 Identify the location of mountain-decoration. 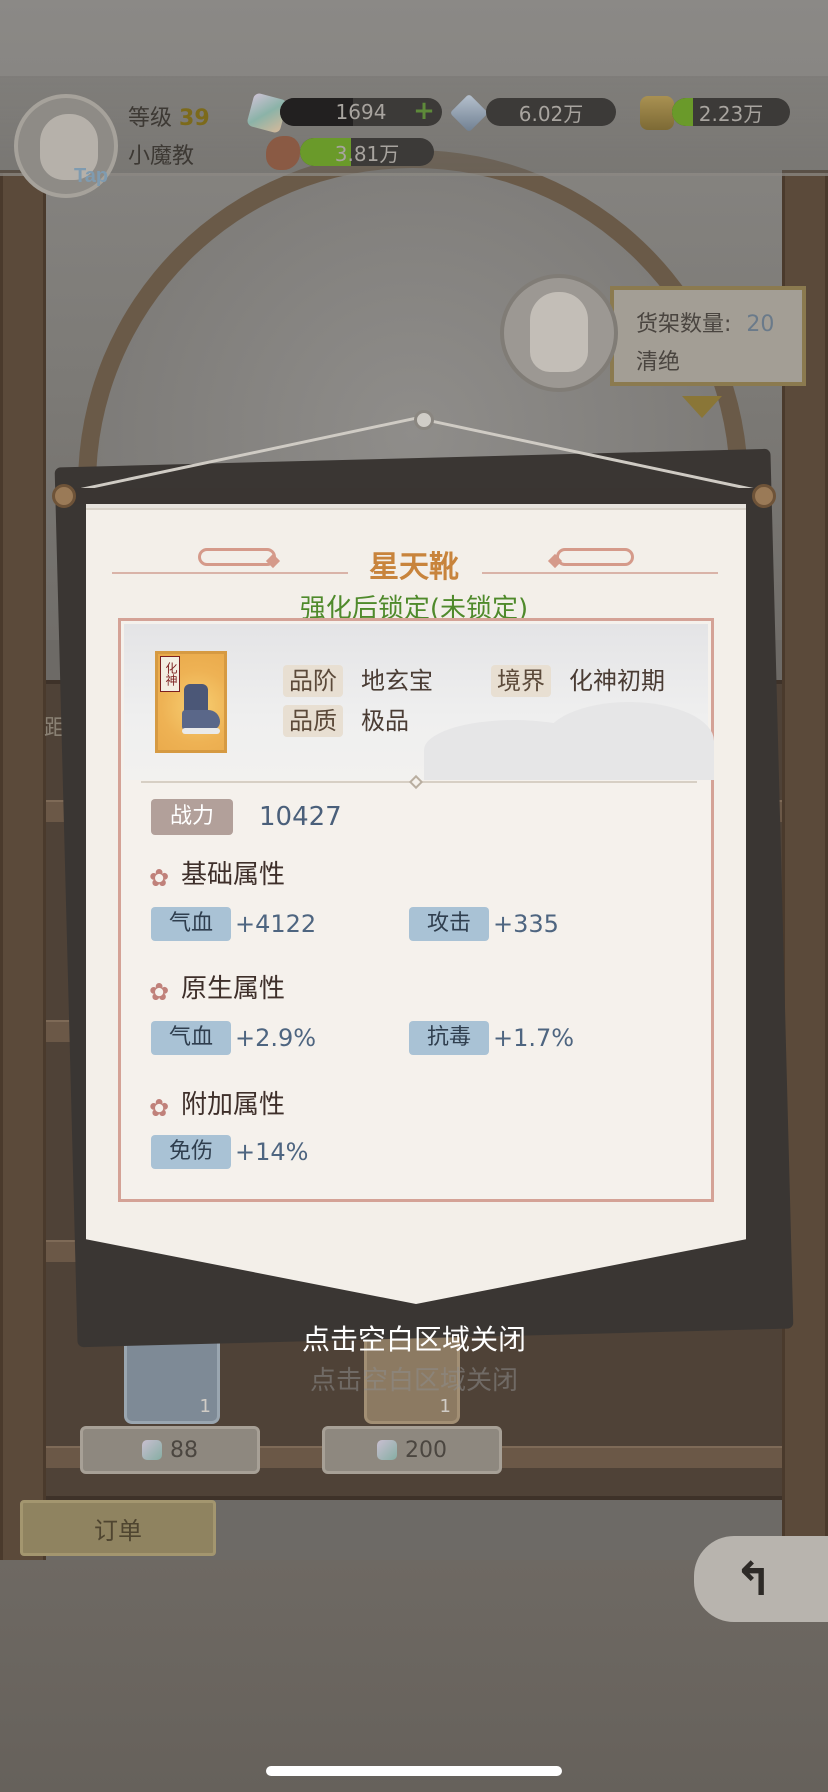
(629, 741).